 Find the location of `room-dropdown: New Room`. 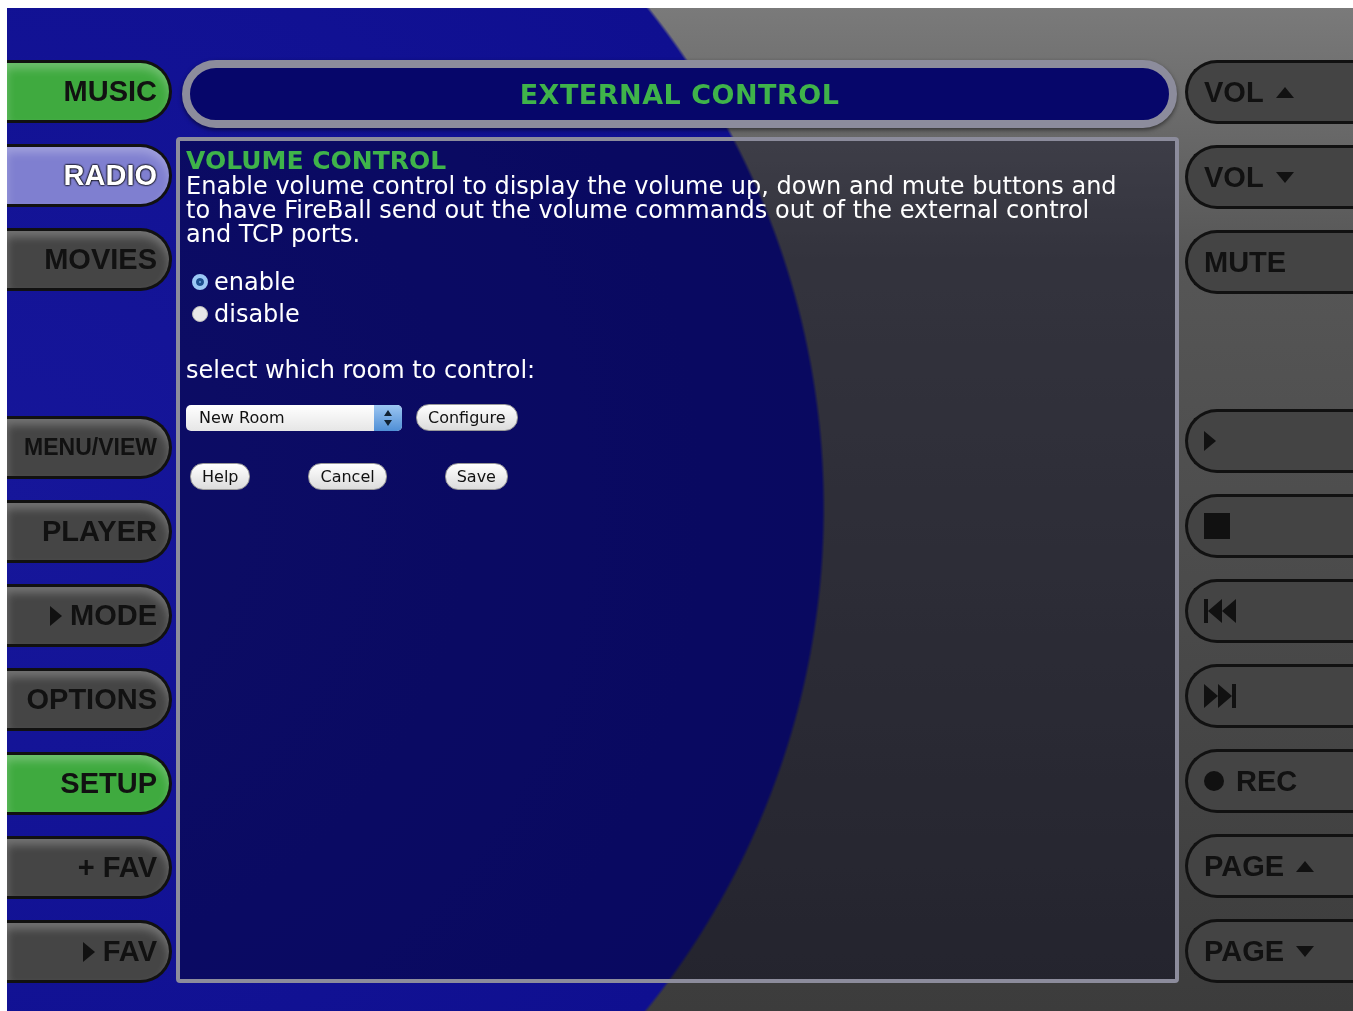

room-dropdown: New Room is located at coordinates (294, 417).